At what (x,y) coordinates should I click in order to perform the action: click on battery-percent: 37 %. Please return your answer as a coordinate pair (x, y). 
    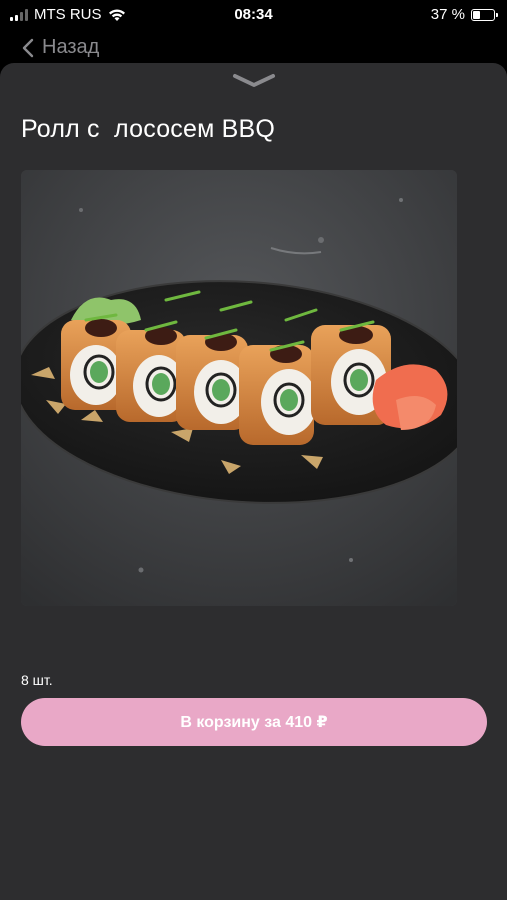
    Looking at the image, I should click on (447, 14).